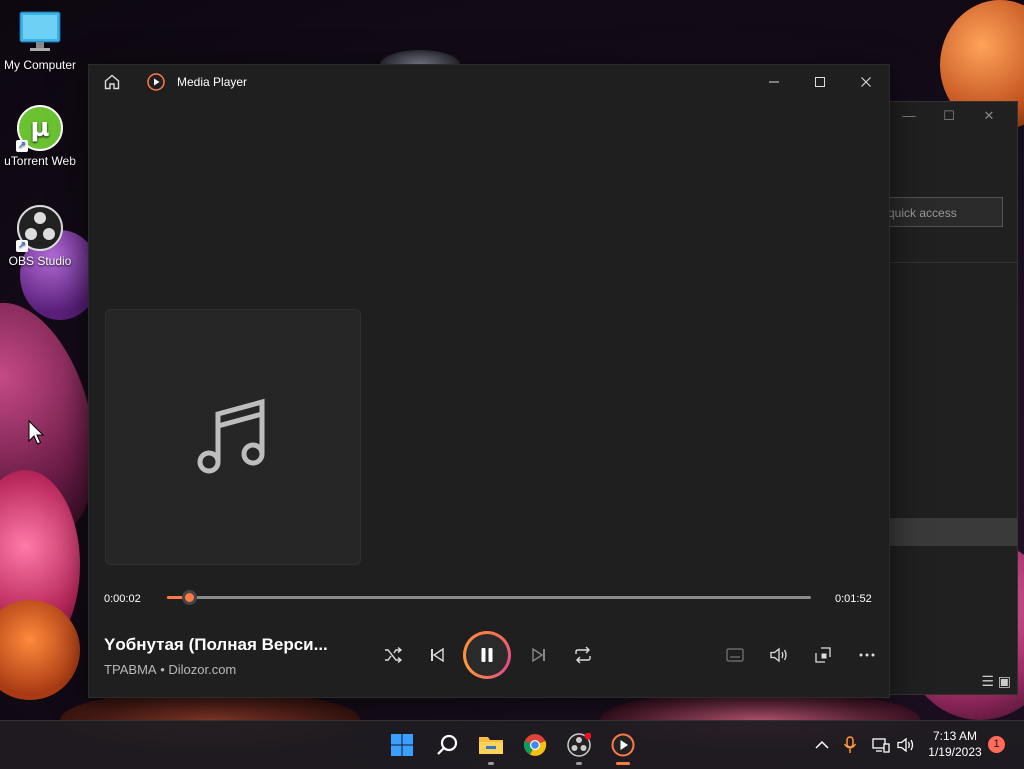 The image size is (1024, 769). What do you see at coordinates (170, 669) in the screenshot?
I see `track-artist: ТРАВМА • Dilozor.com` at bounding box center [170, 669].